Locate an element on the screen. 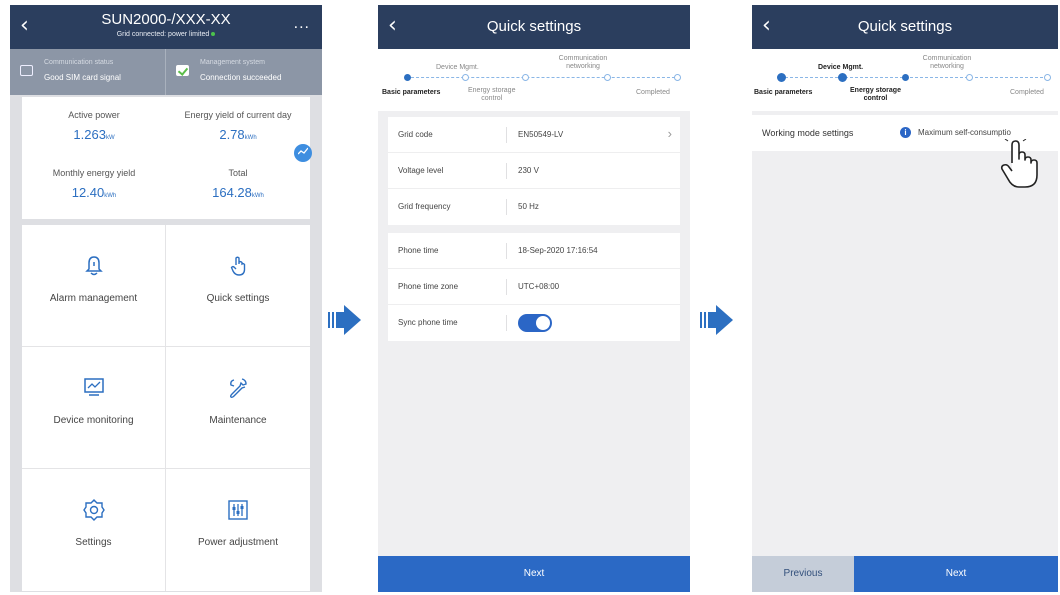 This screenshot has height=595, width=1060. device-status: Grid connected: power limited is located at coordinates (166, 34).